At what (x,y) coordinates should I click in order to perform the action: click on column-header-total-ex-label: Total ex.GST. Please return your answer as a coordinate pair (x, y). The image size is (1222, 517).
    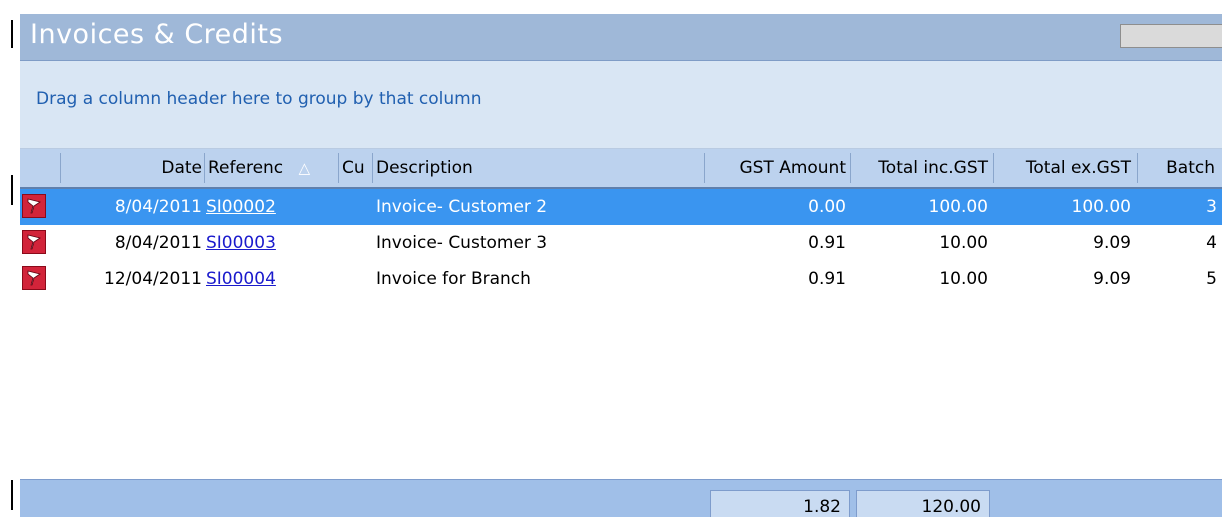
    Looking at the image, I should click on (1078, 168).